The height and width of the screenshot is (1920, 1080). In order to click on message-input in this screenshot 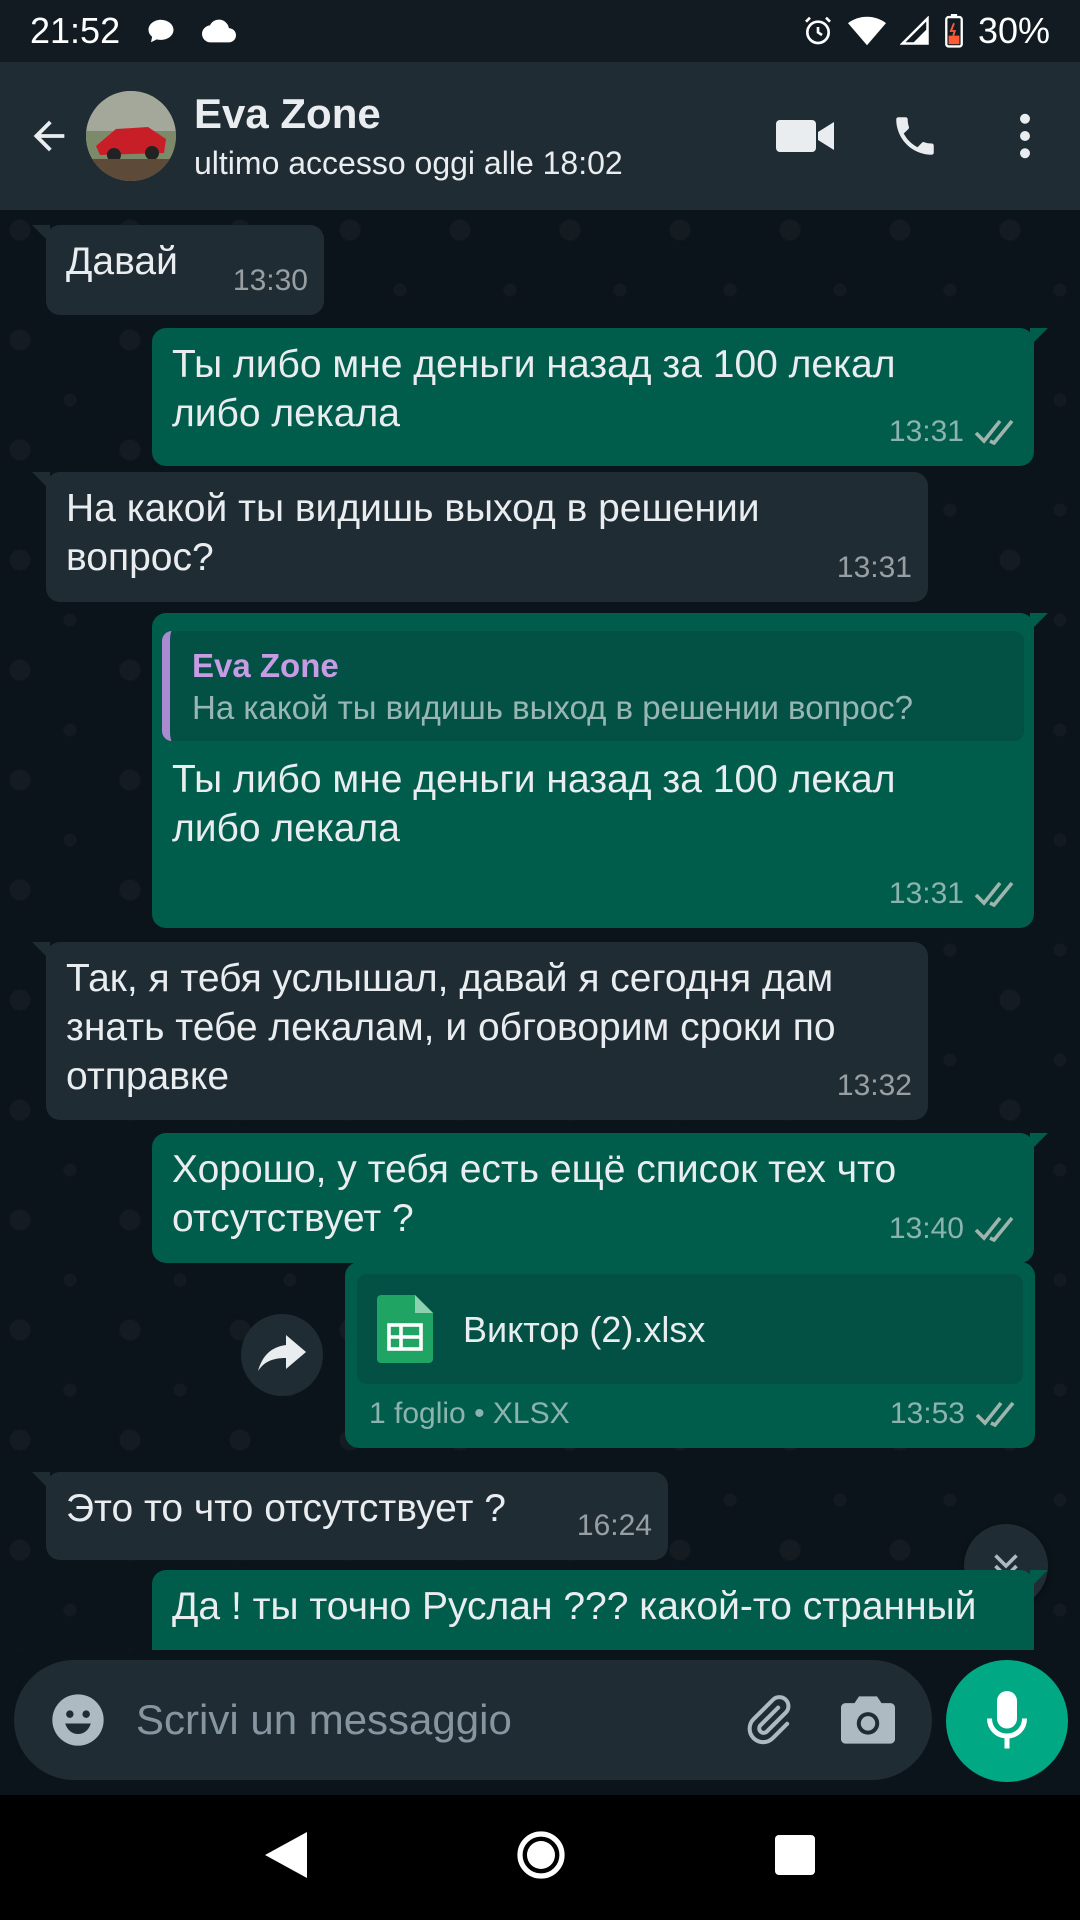, I will do `click(427, 1720)`.